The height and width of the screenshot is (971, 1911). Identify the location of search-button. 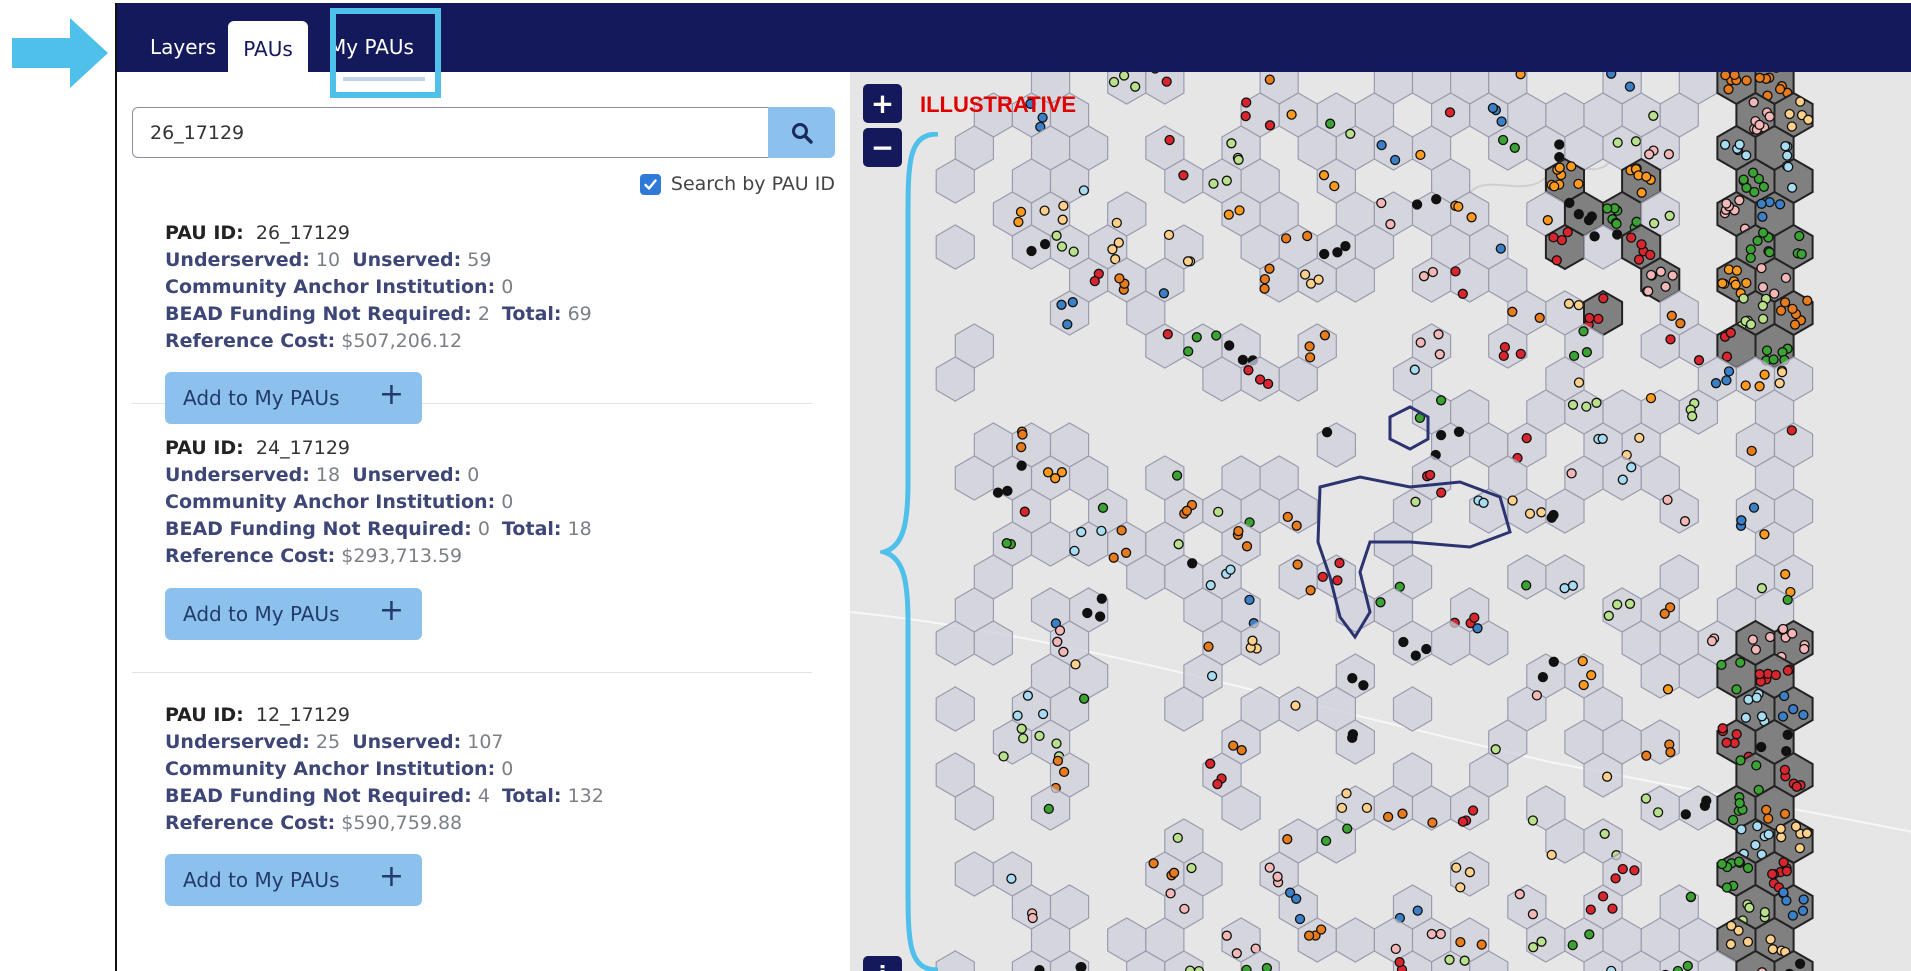
(801, 132).